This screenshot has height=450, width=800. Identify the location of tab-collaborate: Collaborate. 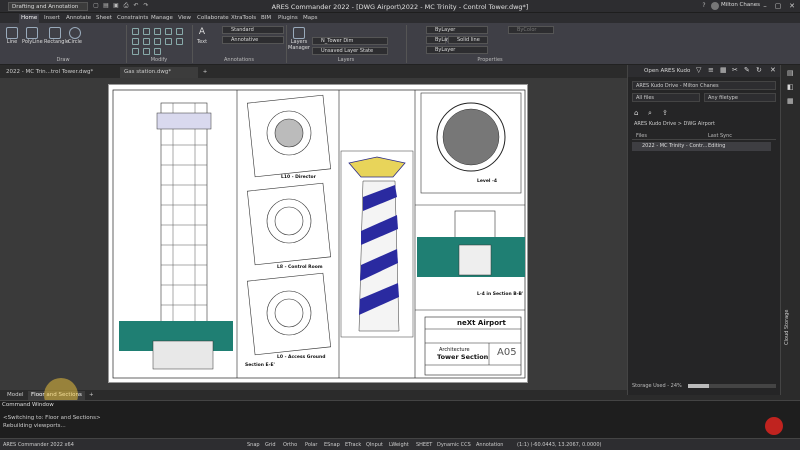
(213, 18).